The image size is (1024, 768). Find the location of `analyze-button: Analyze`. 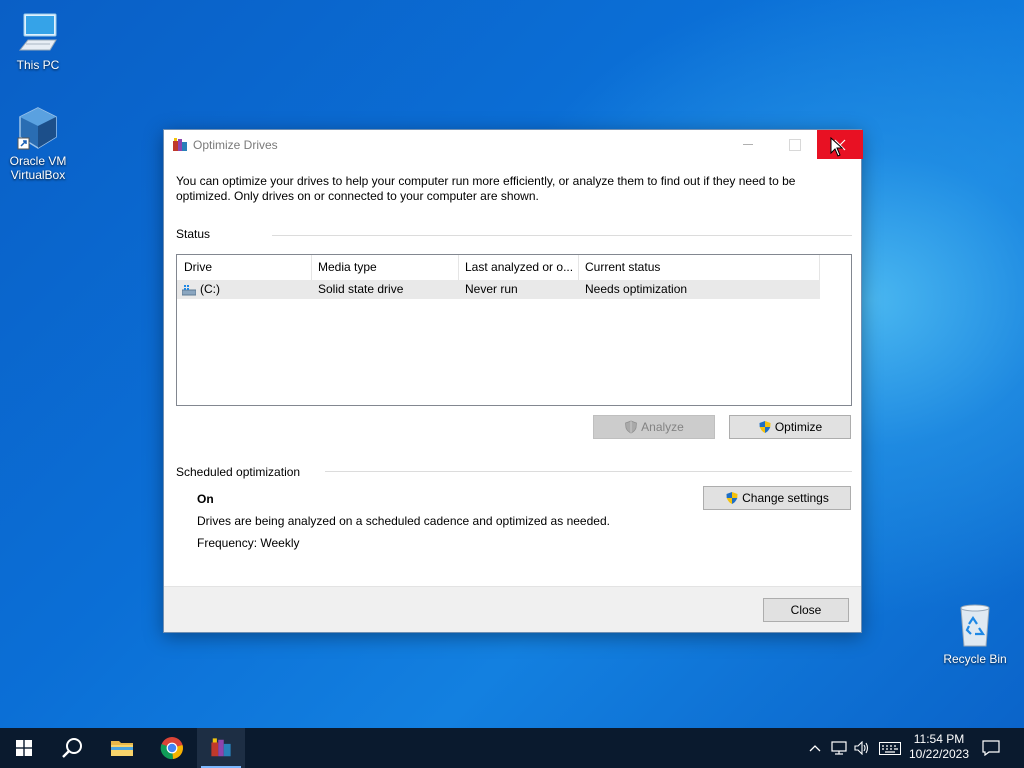

analyze-button: Analyze is located at coordinates (654, 427).